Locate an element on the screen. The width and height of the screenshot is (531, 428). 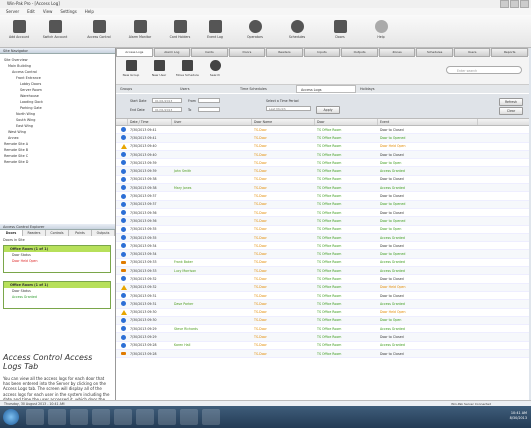
card-holders-button: Card Holders is located at coordinates (180, 32).